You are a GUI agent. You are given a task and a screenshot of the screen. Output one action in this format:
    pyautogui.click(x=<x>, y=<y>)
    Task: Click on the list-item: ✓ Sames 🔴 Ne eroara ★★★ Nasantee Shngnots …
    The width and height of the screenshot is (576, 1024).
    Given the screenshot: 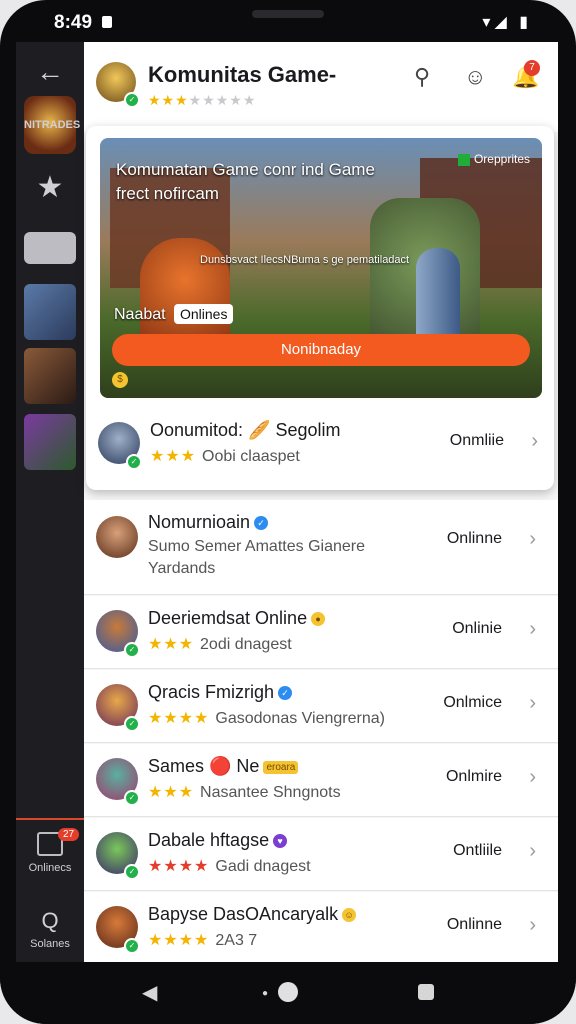 What is the action you would take?
    pyautogui.click(x=321, y=780)
    